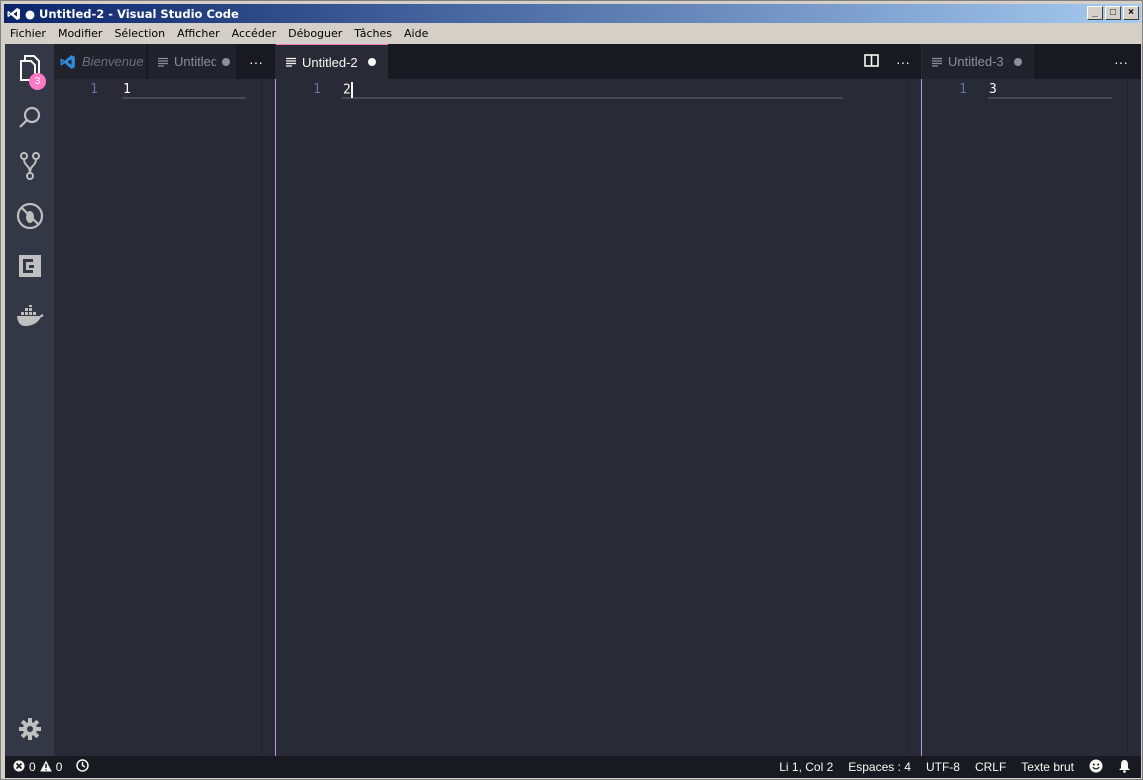 The width and height of the screenshot is (1143, 780). I want to click on text-cursor, so click(351, 90).